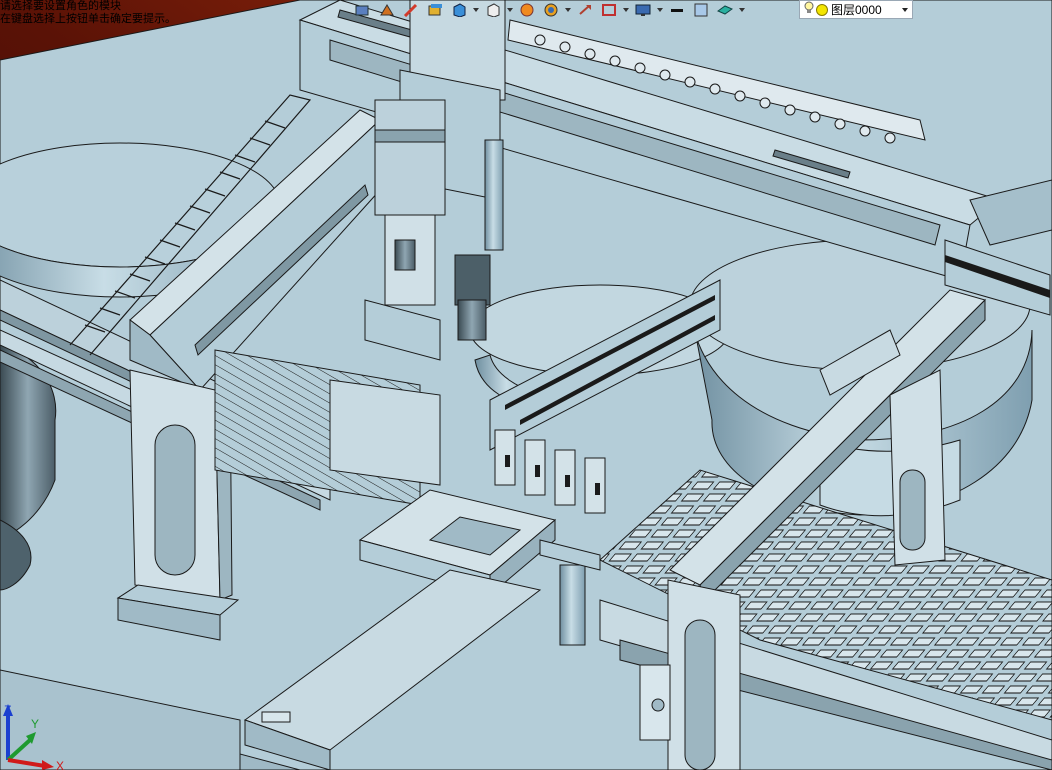  What do you see at coordinates (7, 710) in the screenshot?
I see `axis-z-label: Z` at bounding box center [7, 710].